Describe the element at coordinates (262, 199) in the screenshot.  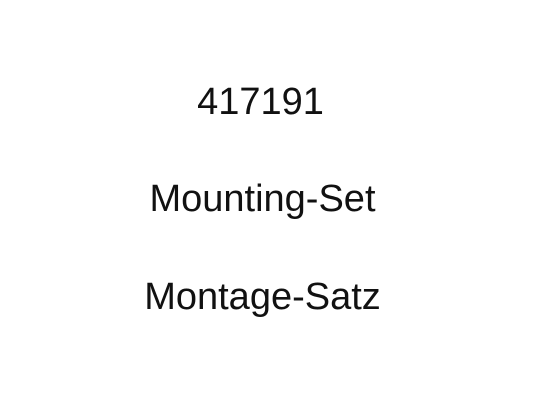
I see `product-name-english: Mounting-Set` at that location.